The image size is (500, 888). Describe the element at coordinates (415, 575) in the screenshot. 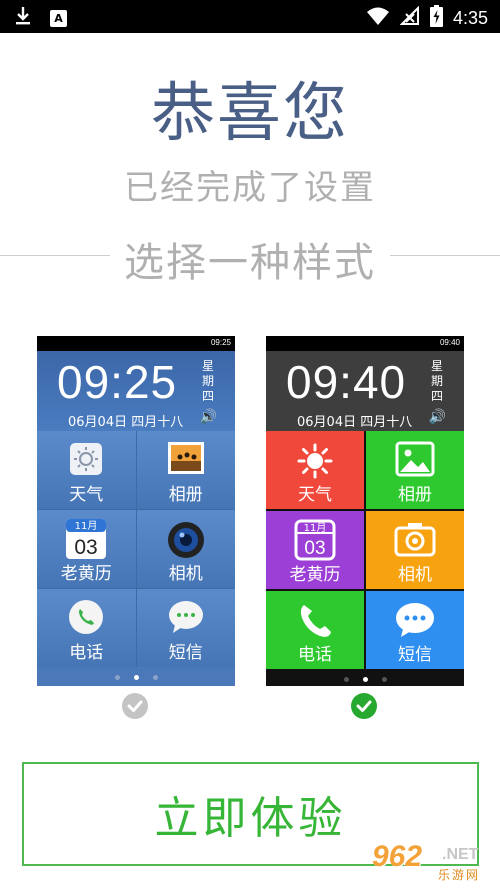

I see `tile-label: 相机` at that location.